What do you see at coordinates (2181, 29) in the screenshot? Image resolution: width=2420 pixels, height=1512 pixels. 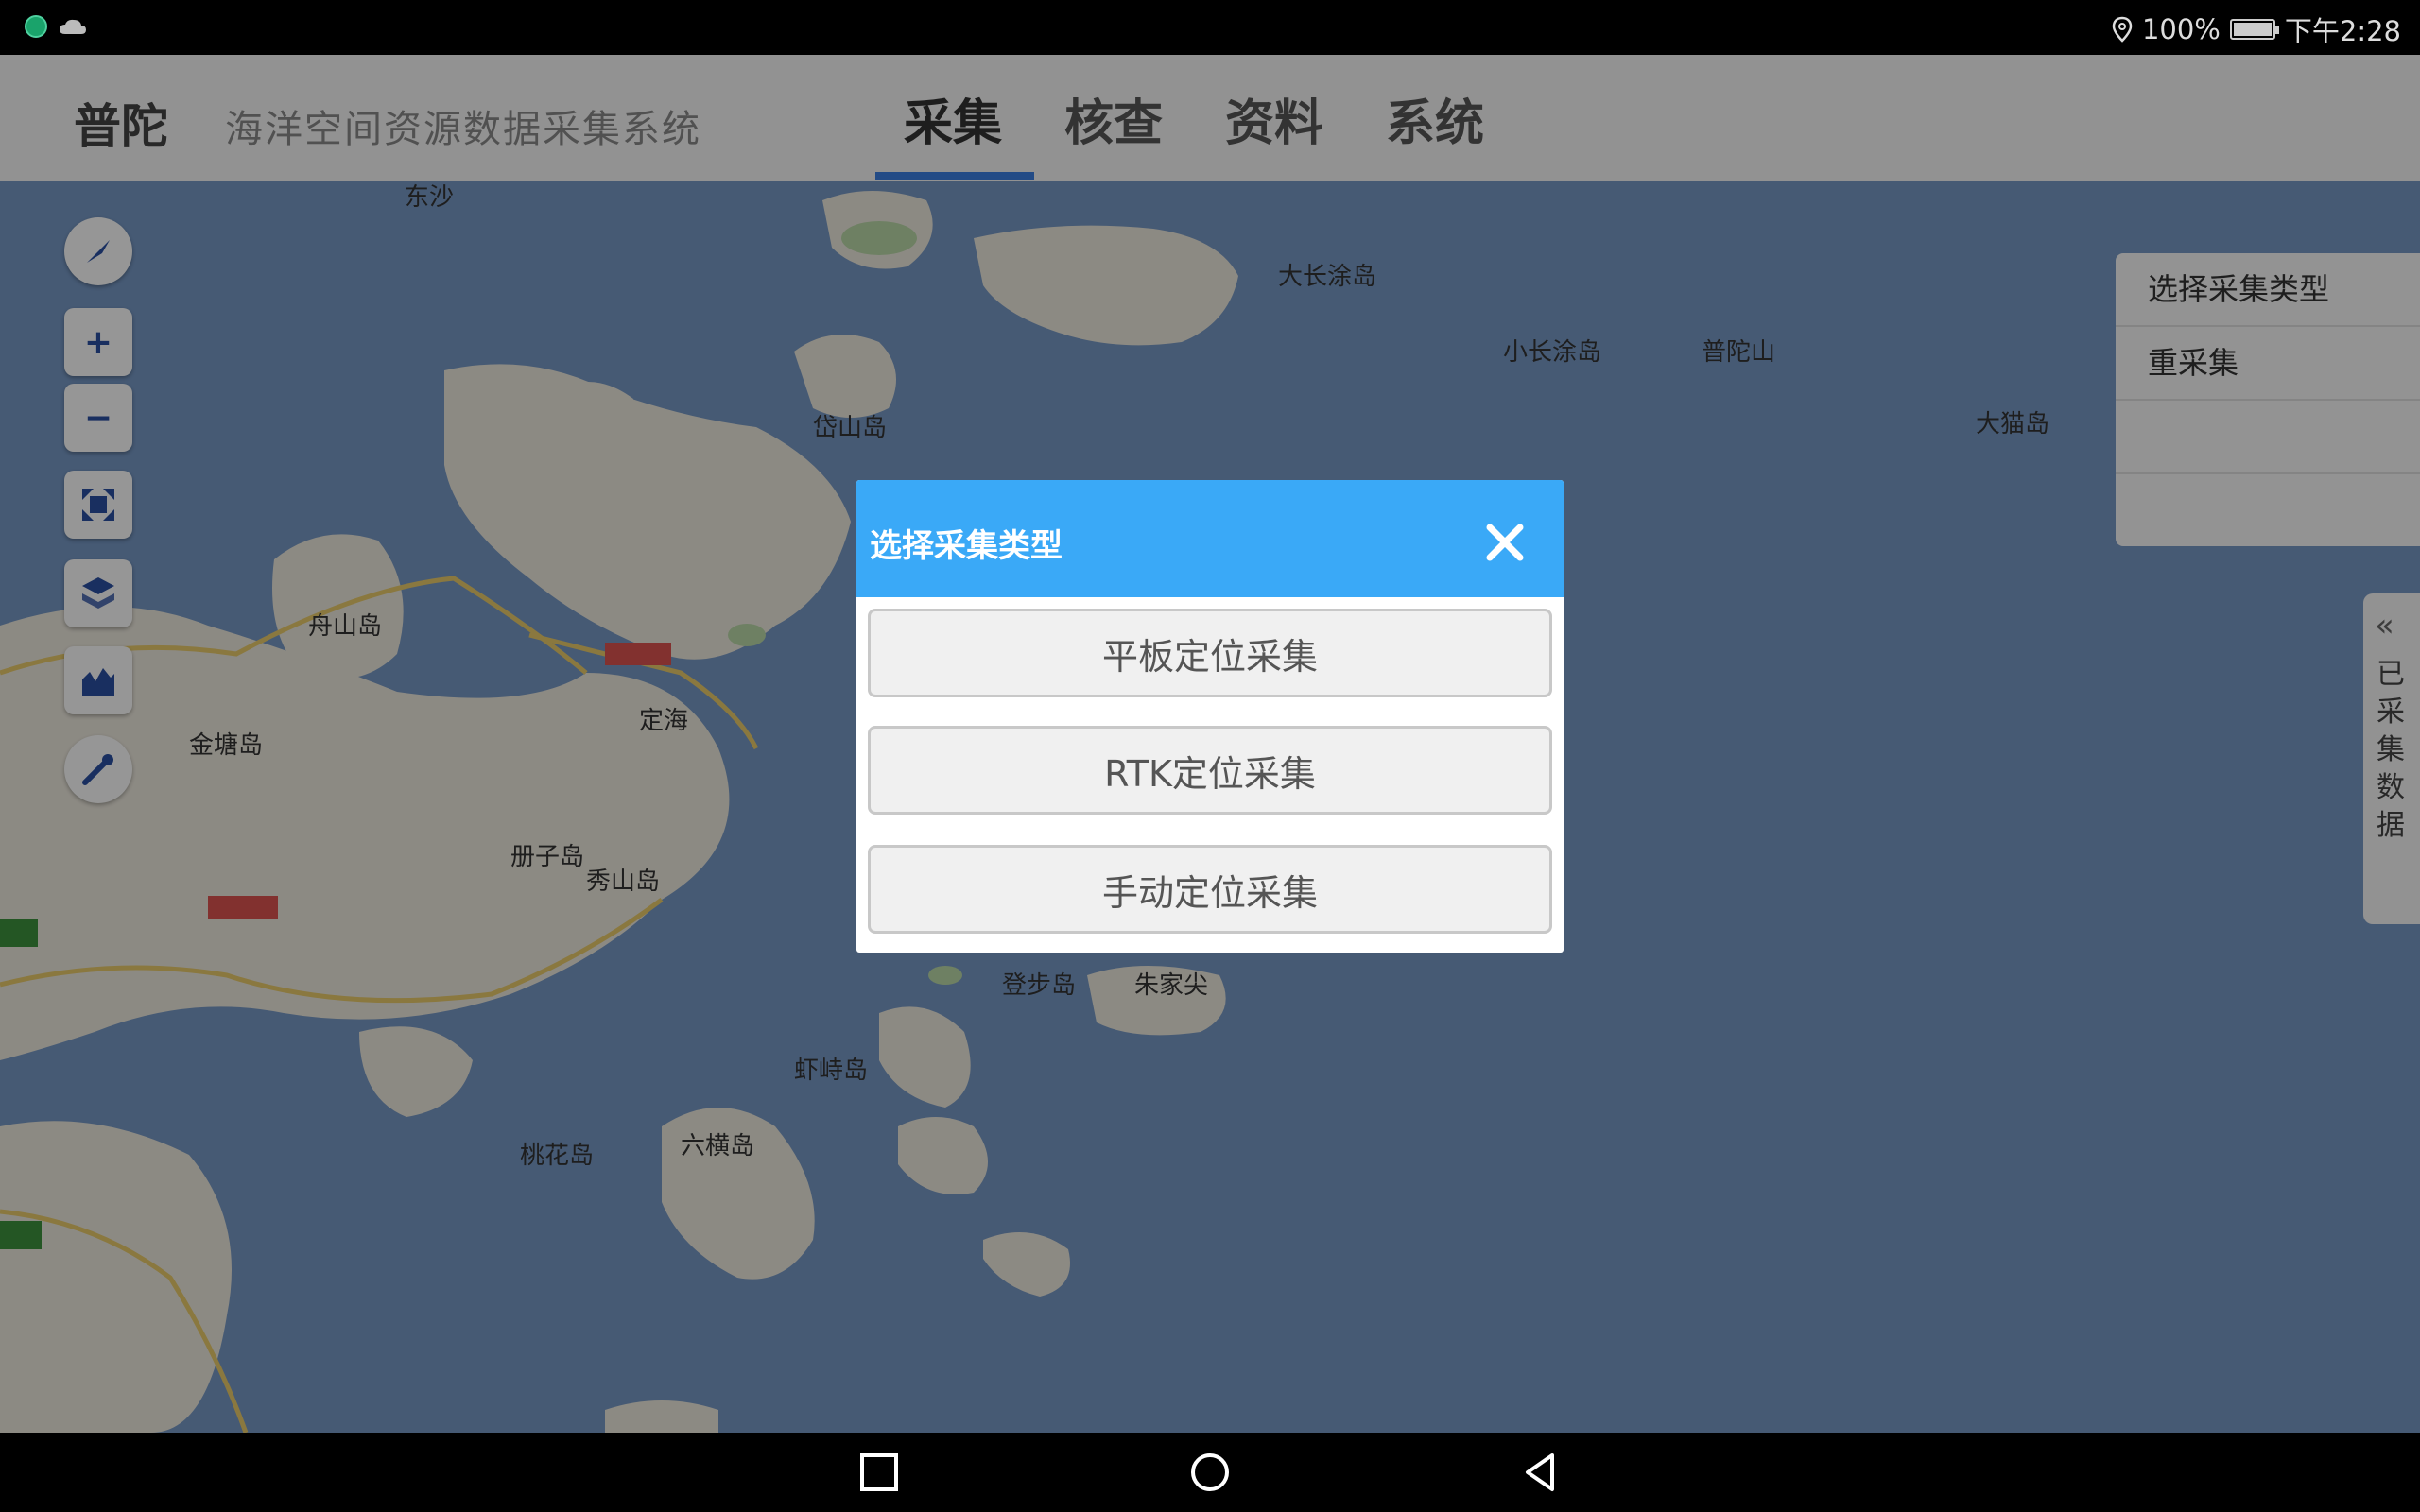 I see `battery-percent: 100%` at bounding box center [2181, 29].